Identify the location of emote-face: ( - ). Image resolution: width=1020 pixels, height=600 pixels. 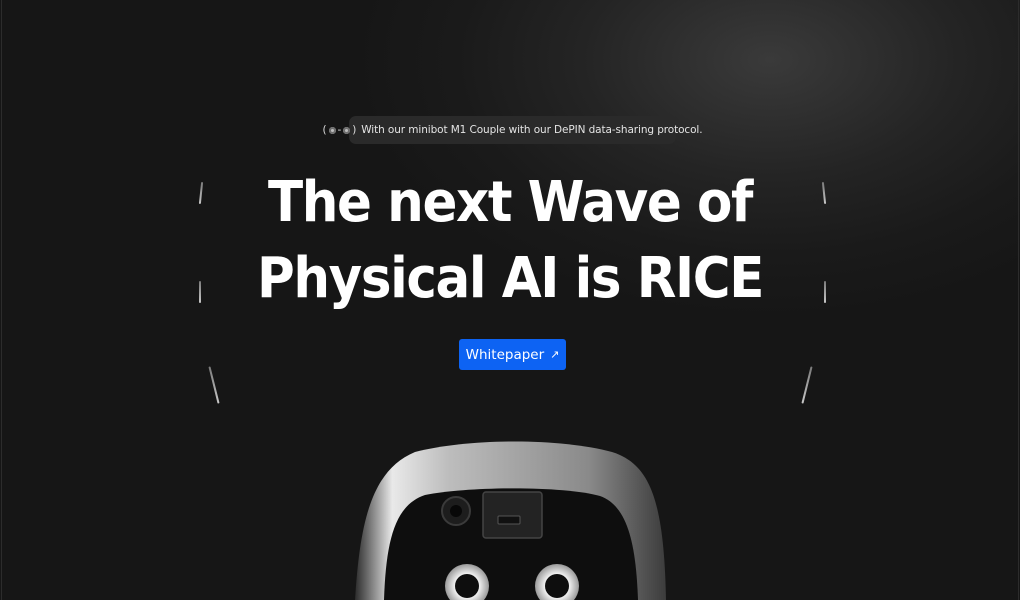
(339, 130).